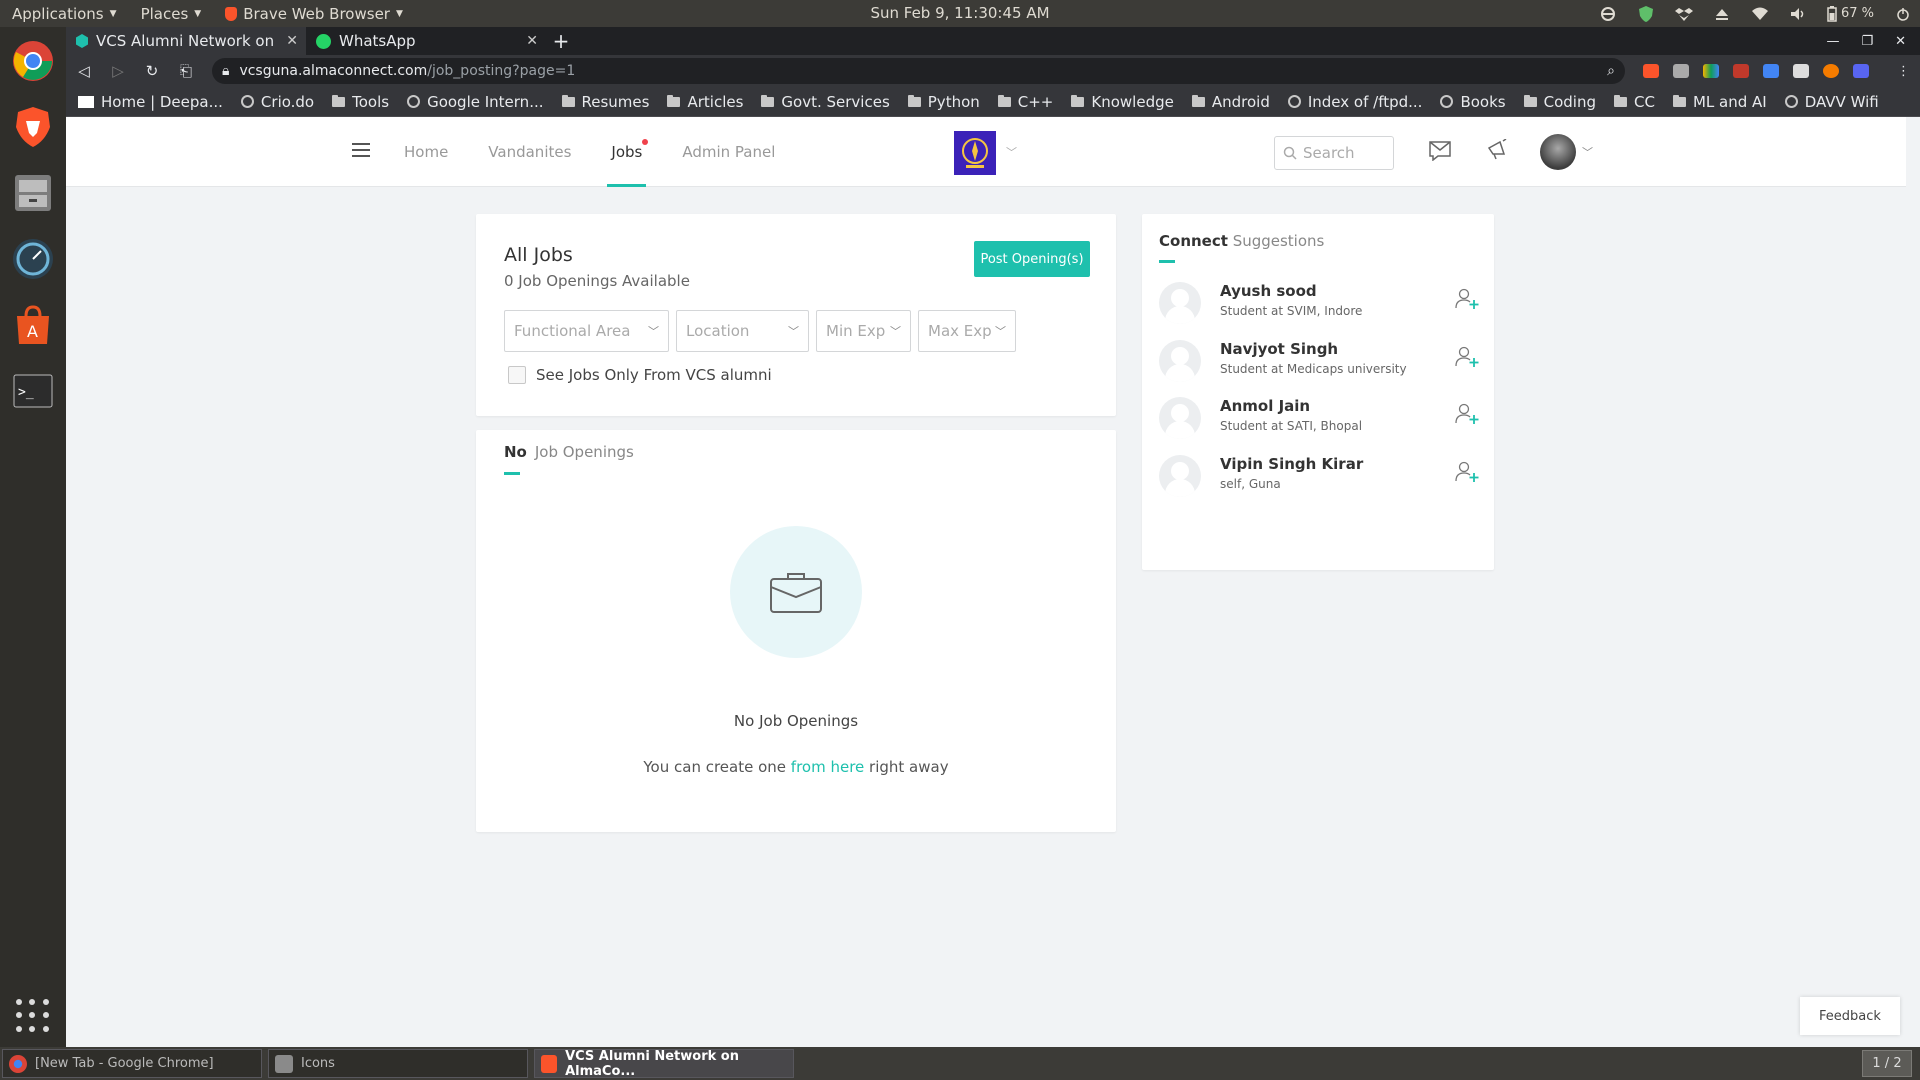  I want to click on brave-browser-menu: Brave Web Browser ▼, so click(314, 13).